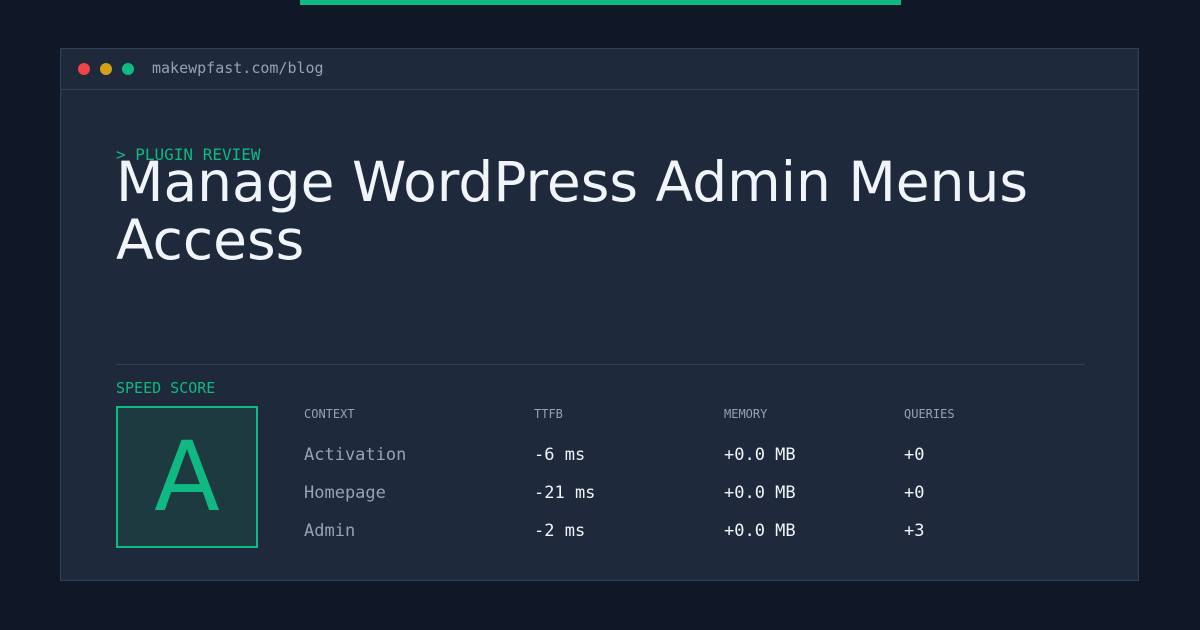  I want to click on queries-cell: +3, so click(914, 531).